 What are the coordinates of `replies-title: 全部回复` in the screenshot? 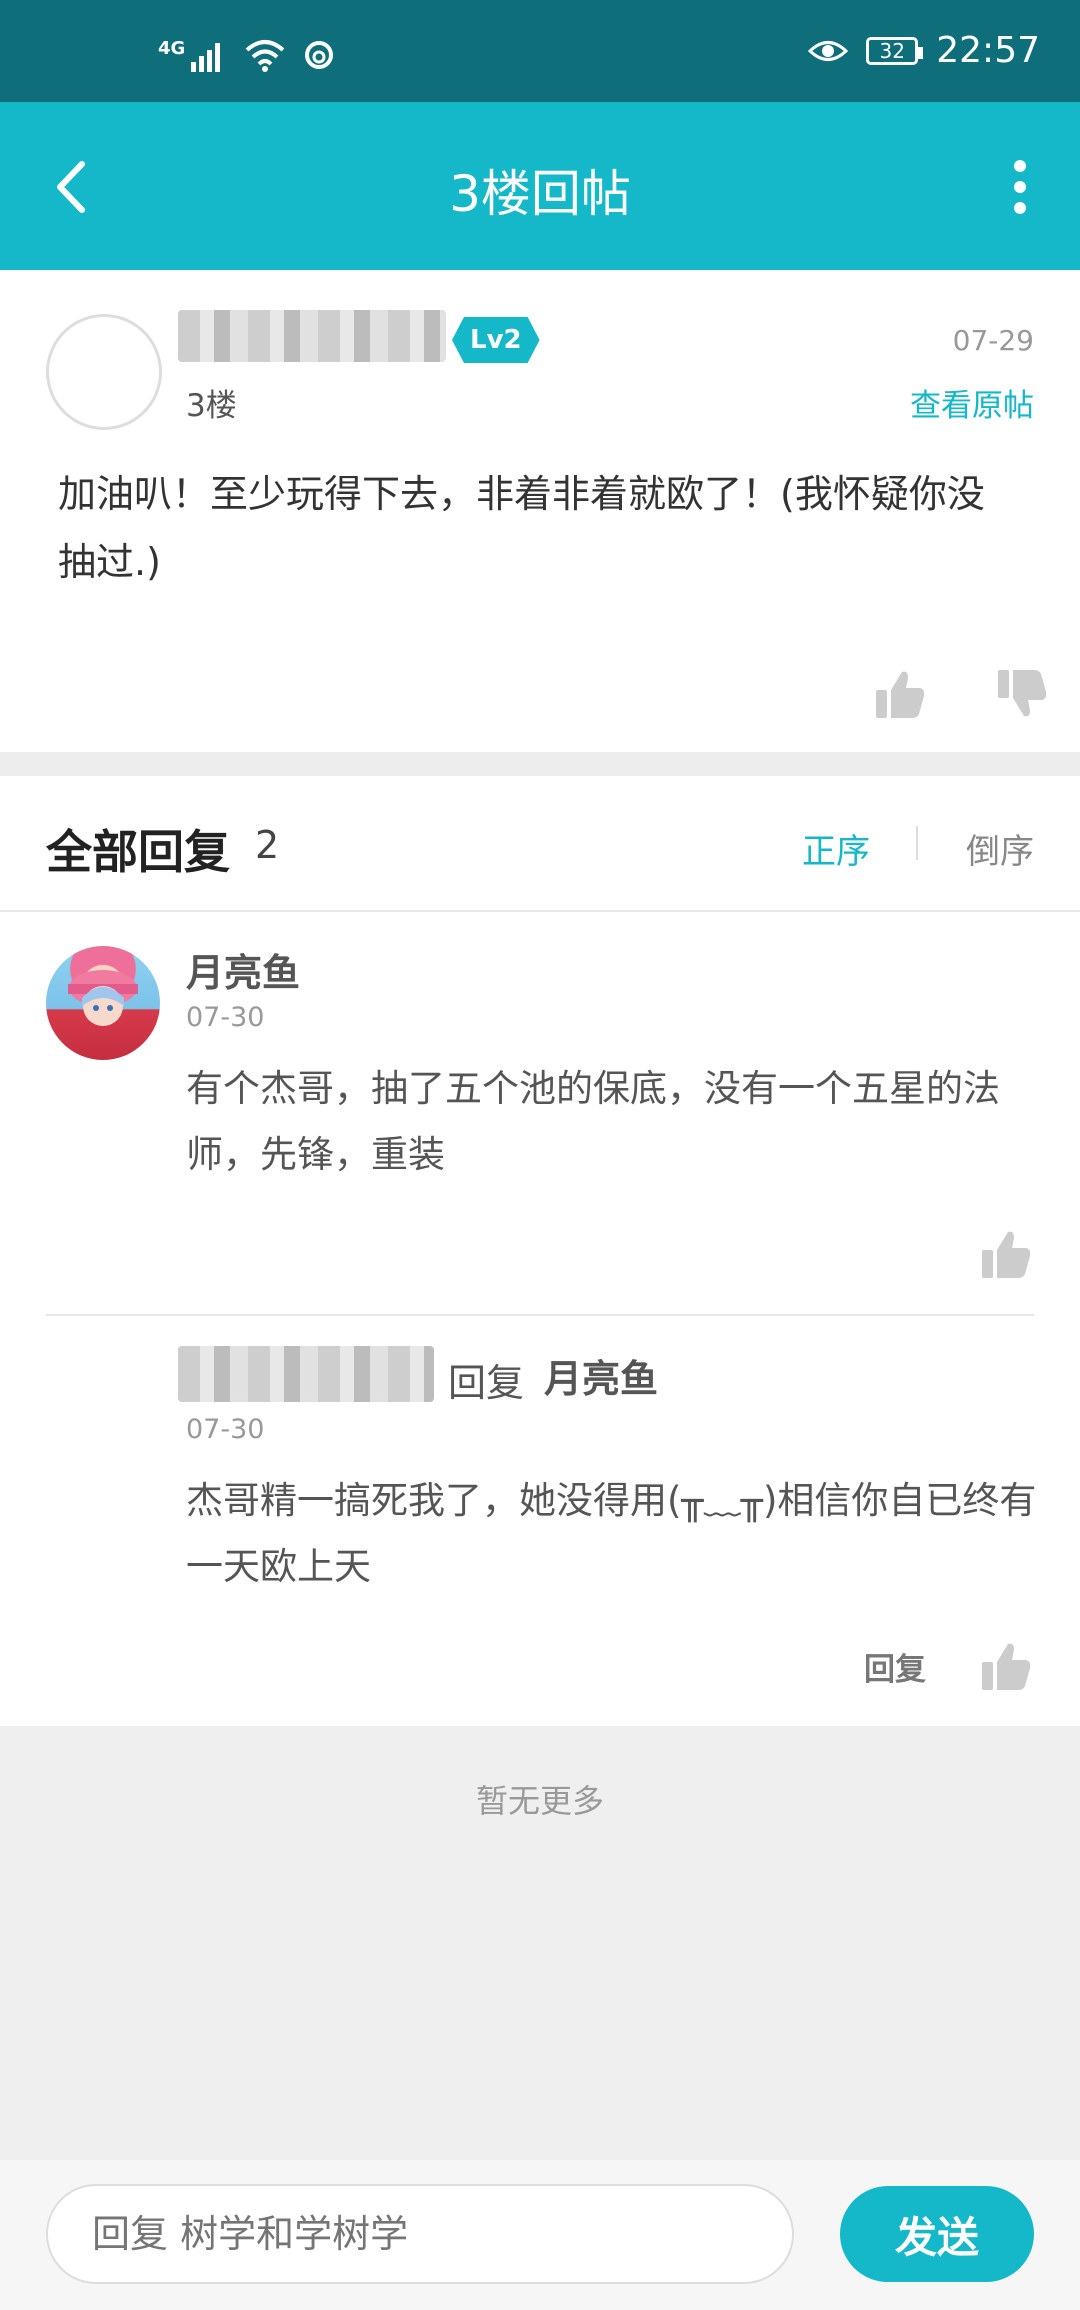 It's located at (138, 852).